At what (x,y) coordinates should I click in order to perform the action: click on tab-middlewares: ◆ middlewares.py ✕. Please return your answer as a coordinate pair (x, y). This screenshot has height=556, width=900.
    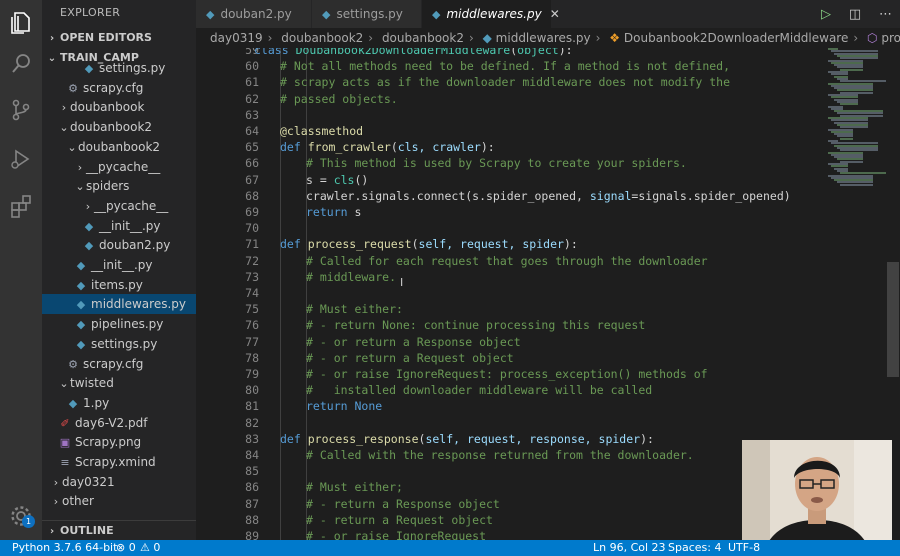
    Looking at the image, I should click on (491, 14).